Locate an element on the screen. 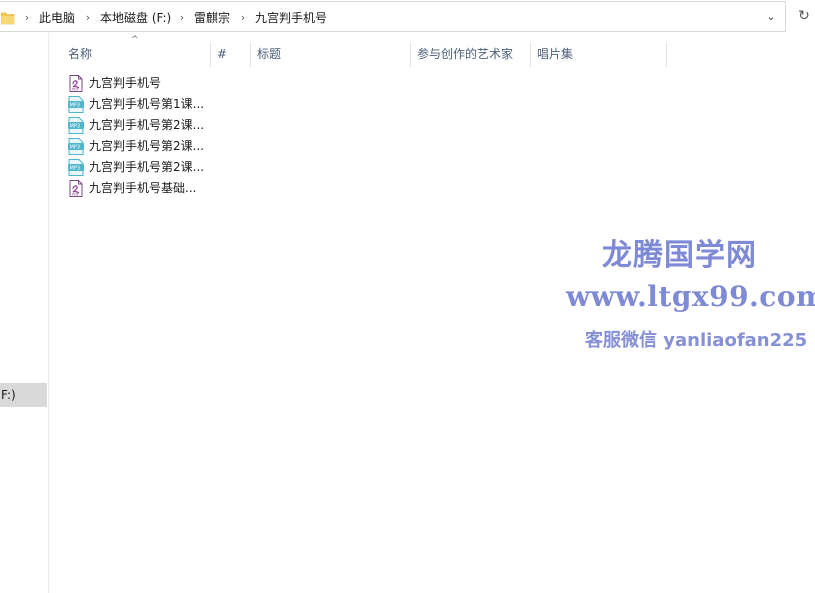 Image resolution: width=815 pixels, height=593 pixels. folder-icon is located at coordinates (8, 18).